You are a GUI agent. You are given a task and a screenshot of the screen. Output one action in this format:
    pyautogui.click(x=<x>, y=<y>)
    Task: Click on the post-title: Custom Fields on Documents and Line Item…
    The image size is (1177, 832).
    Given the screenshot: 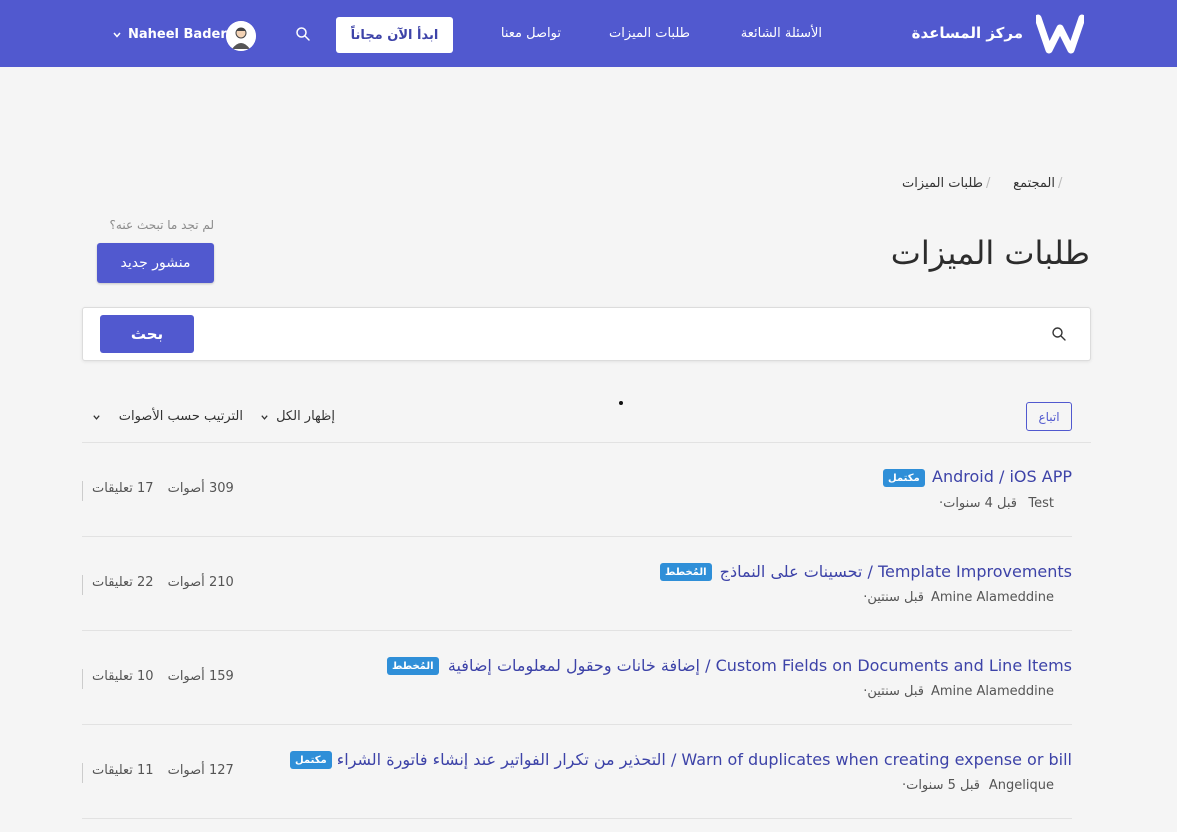 What is the action you would take?
    pyautogui.click(x=760, y=665)
    